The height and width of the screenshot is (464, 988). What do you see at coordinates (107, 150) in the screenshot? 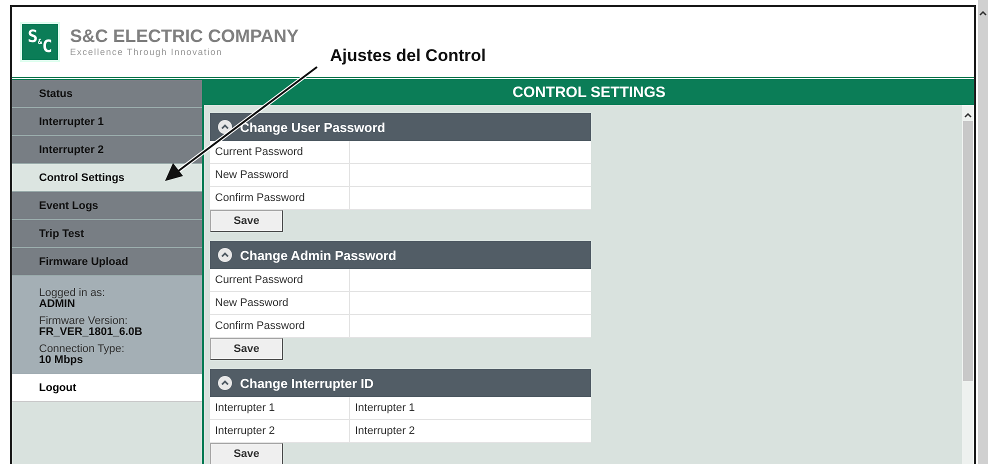
I see `sidebar-item: Interrupter 2` at bounding box center [107, 150].